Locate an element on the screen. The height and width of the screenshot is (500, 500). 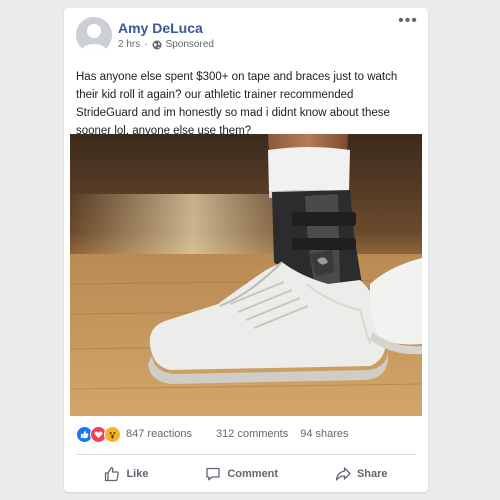
reaction-icons is located at coordinates (98, 434).